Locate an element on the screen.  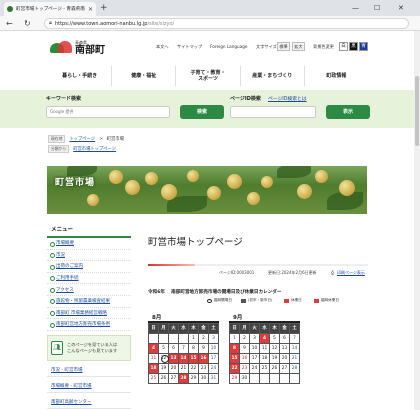
pageid-search-label: ページID検索 is located at coordinates (245, 99).